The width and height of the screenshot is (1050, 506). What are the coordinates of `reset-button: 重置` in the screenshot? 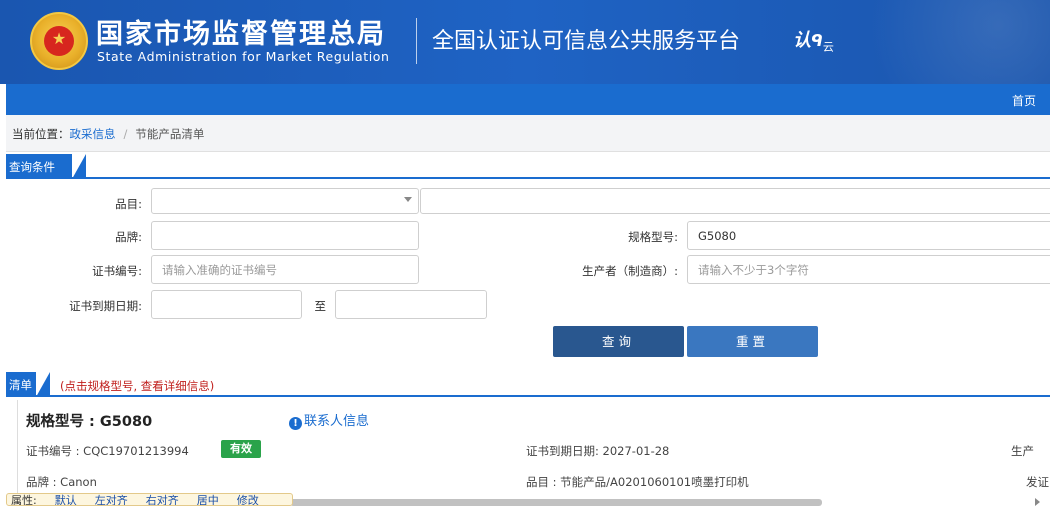 It's located at (752, 341).